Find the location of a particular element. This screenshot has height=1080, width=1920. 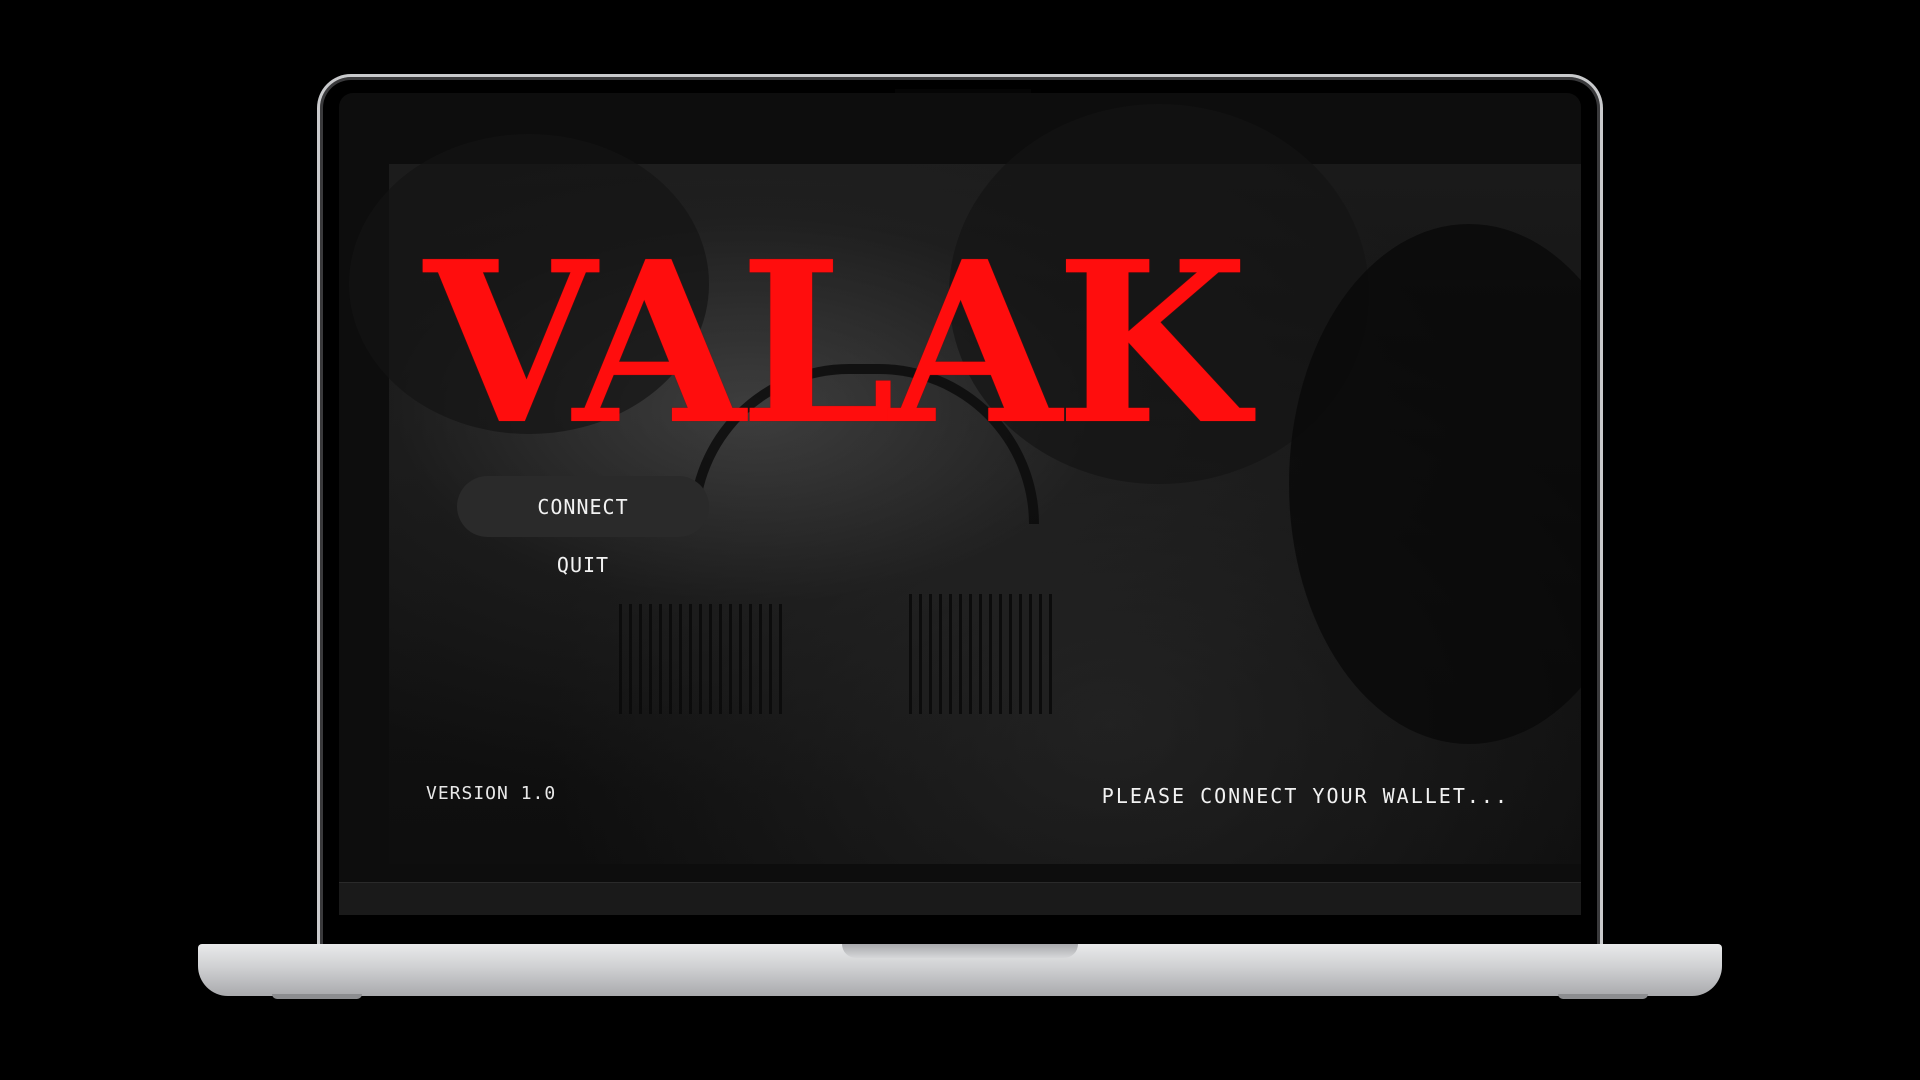

quit-button: QUIT is located at coordinates (583, 564).